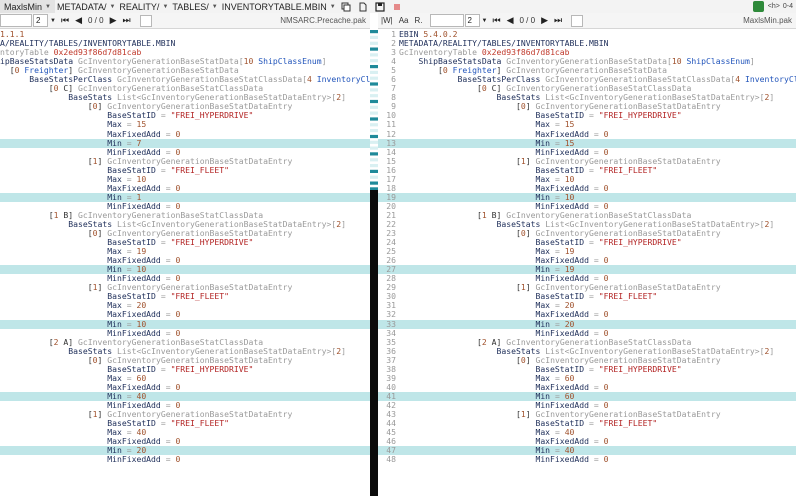 This screenshot has width=796, height=496. Describe the element at coordinates (374, 343) in the screenshot. I see `minimap-viewport` at that location.